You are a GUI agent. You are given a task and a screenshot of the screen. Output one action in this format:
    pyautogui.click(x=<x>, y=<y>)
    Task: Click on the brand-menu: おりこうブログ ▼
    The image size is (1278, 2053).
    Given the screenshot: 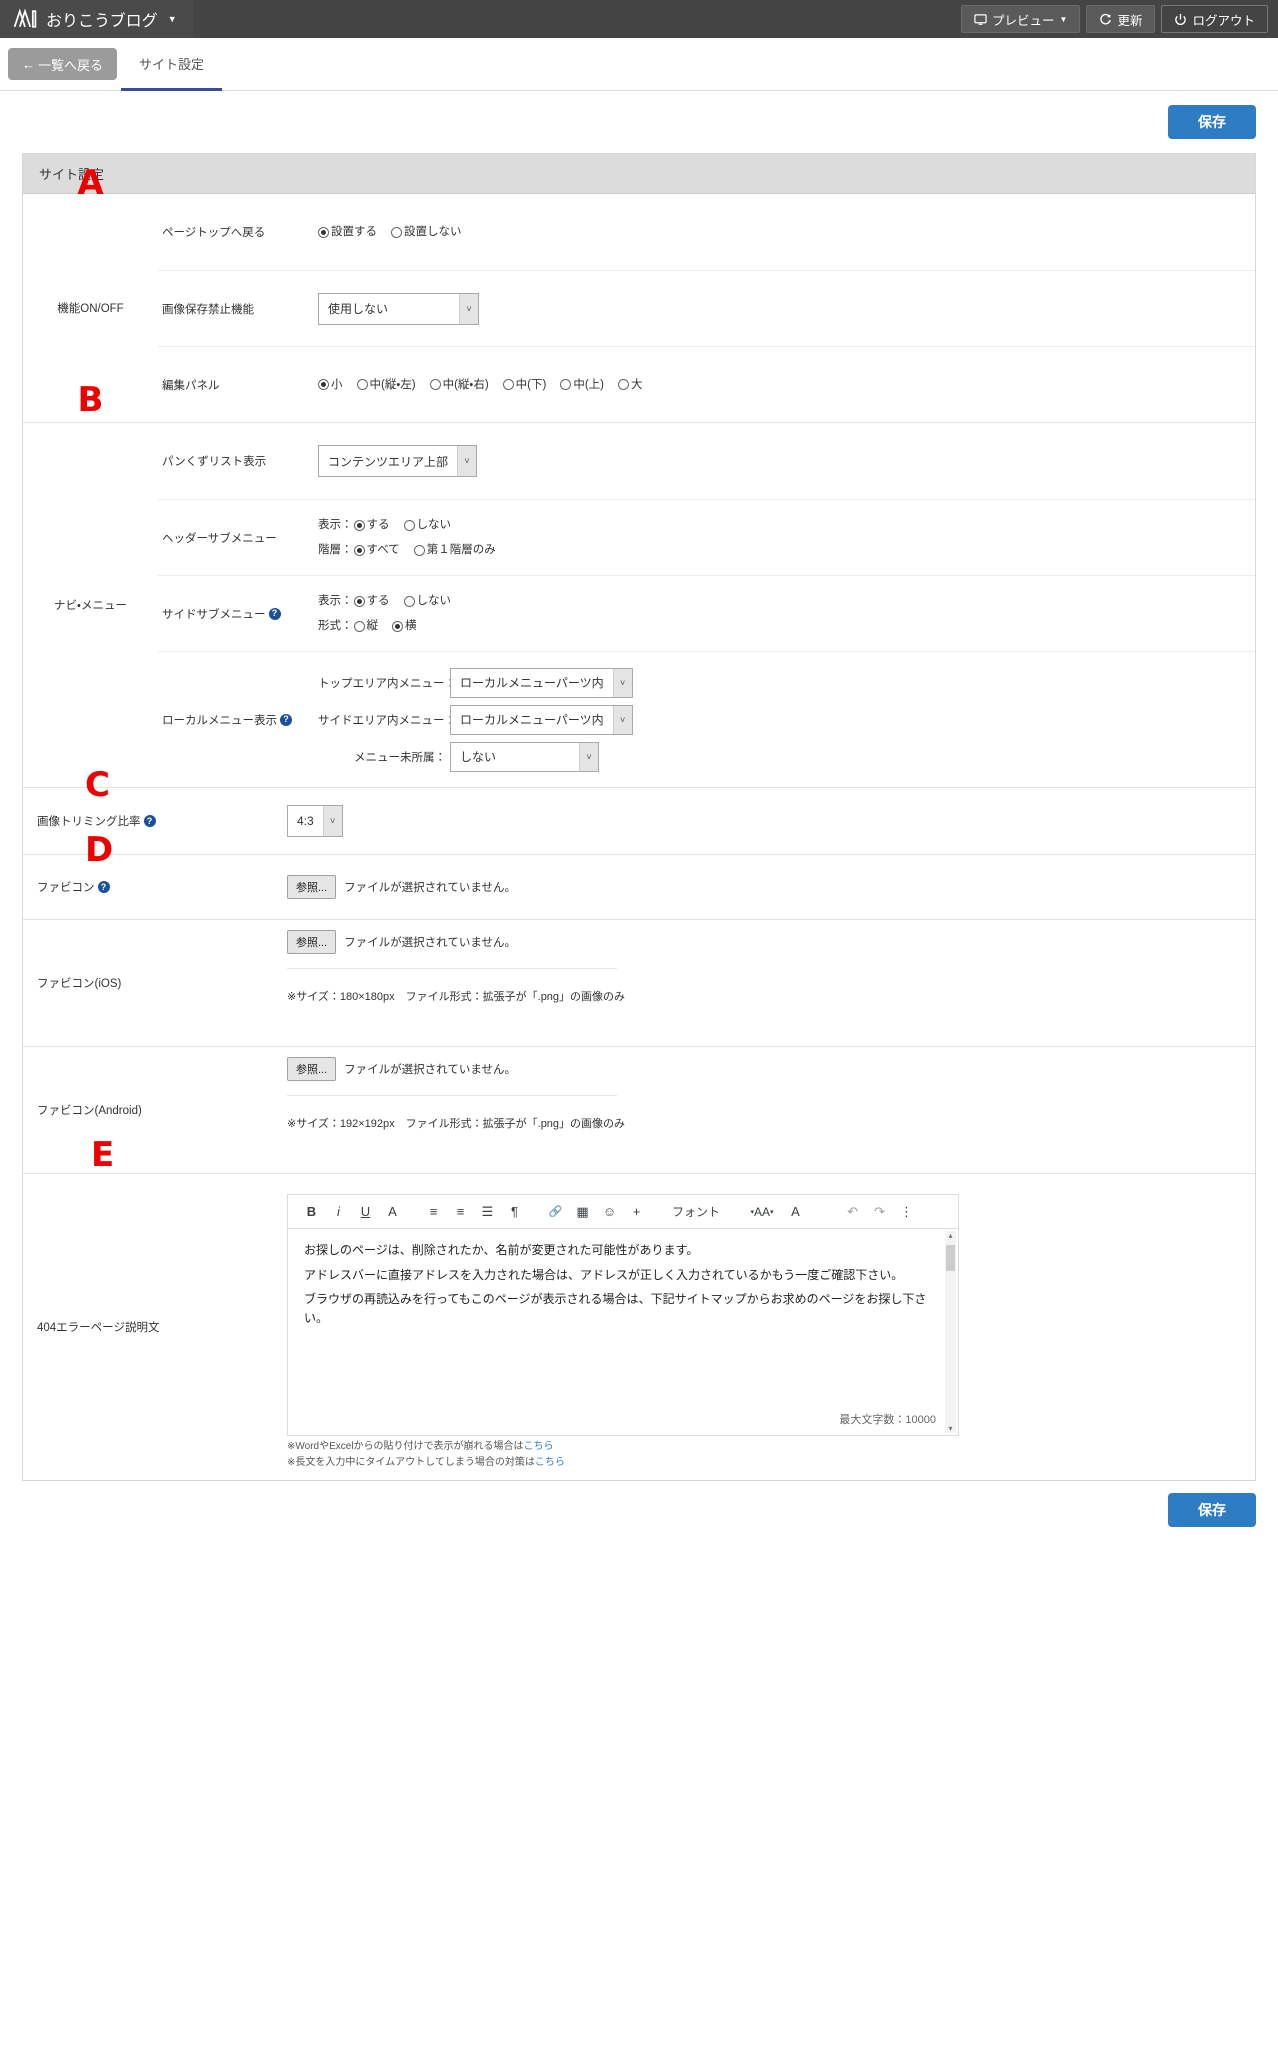 What is the action you would take?
    pyautogui.click(x=96, y=19)
    